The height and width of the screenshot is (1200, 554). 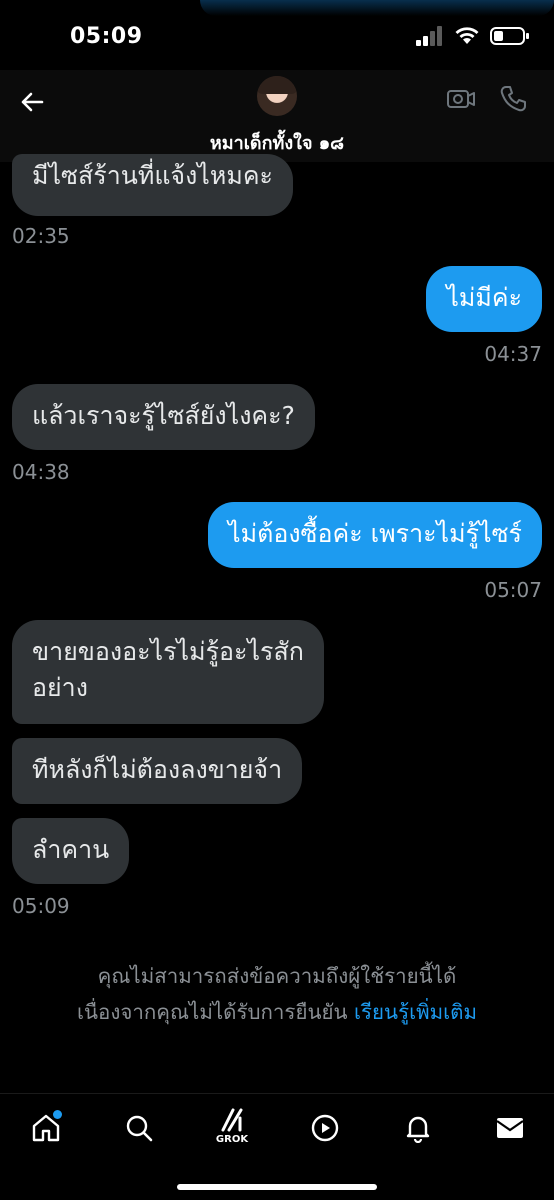 I want to click on nav-grok: GROK, so click(x=232, y=1124).